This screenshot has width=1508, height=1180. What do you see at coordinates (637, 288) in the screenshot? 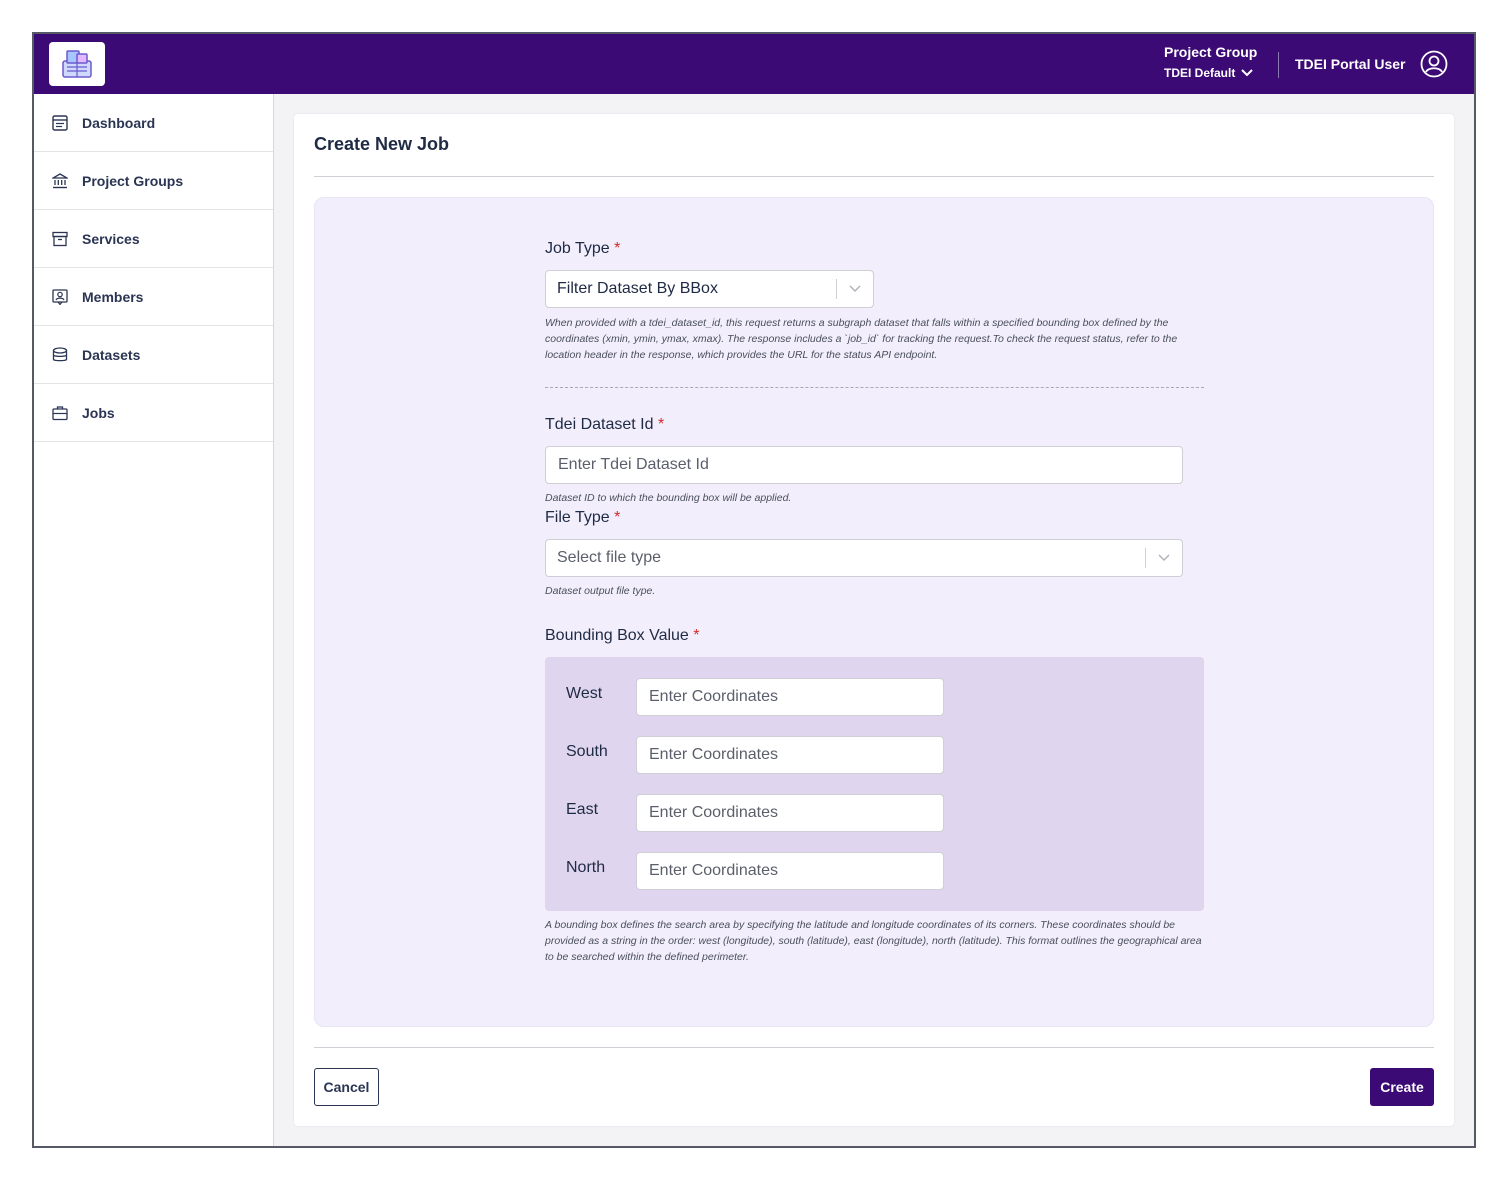
I see `job-type-value: Filter Dataset By BBox` at bounding box center [637, 288].